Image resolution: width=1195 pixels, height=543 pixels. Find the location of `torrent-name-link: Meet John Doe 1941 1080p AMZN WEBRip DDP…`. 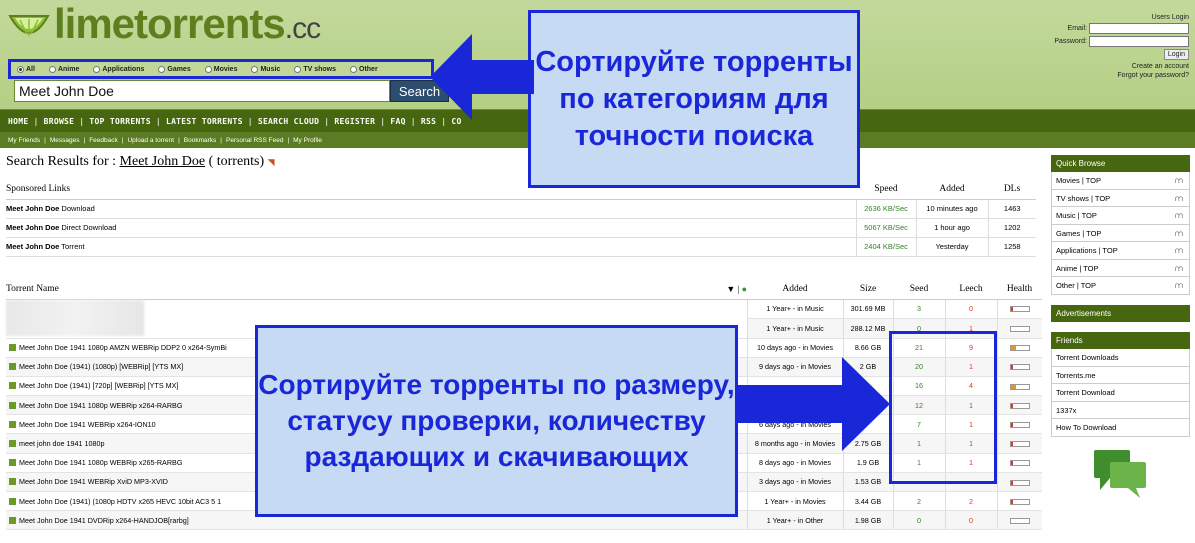

torrent-name-link: Meet John Doe 1941 1080p AMZN WEBRip DDP… is located at coordinates (123, 347).